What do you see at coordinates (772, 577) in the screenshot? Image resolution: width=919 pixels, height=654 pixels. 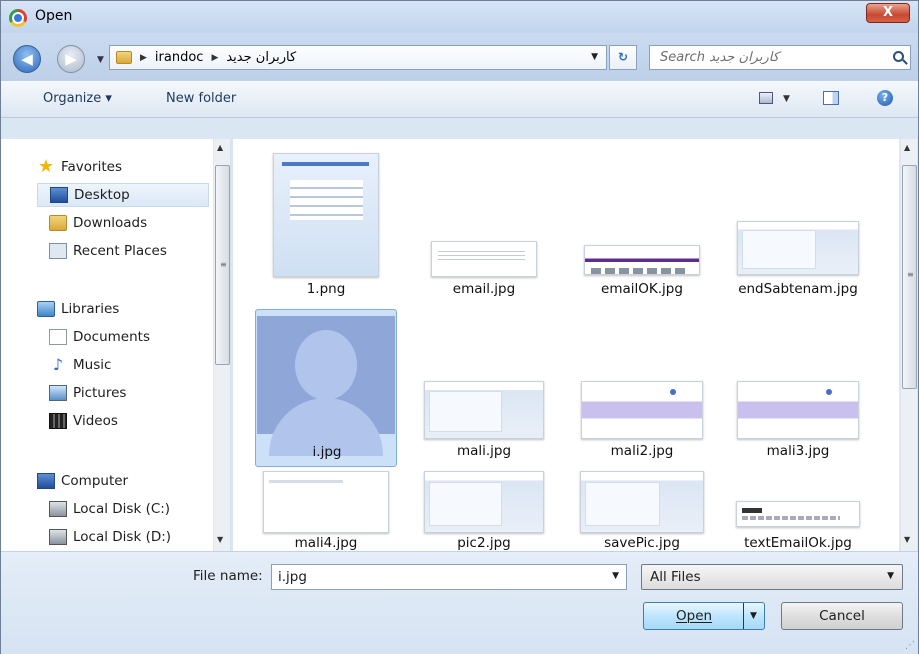 I see `file-type-select: All Files ▼` at bounding box center [772, 577].